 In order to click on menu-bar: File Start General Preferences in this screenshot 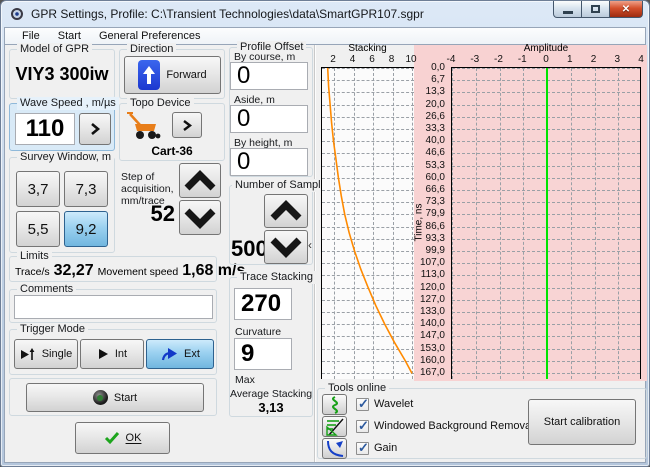, I will do `click(325, 35)`.